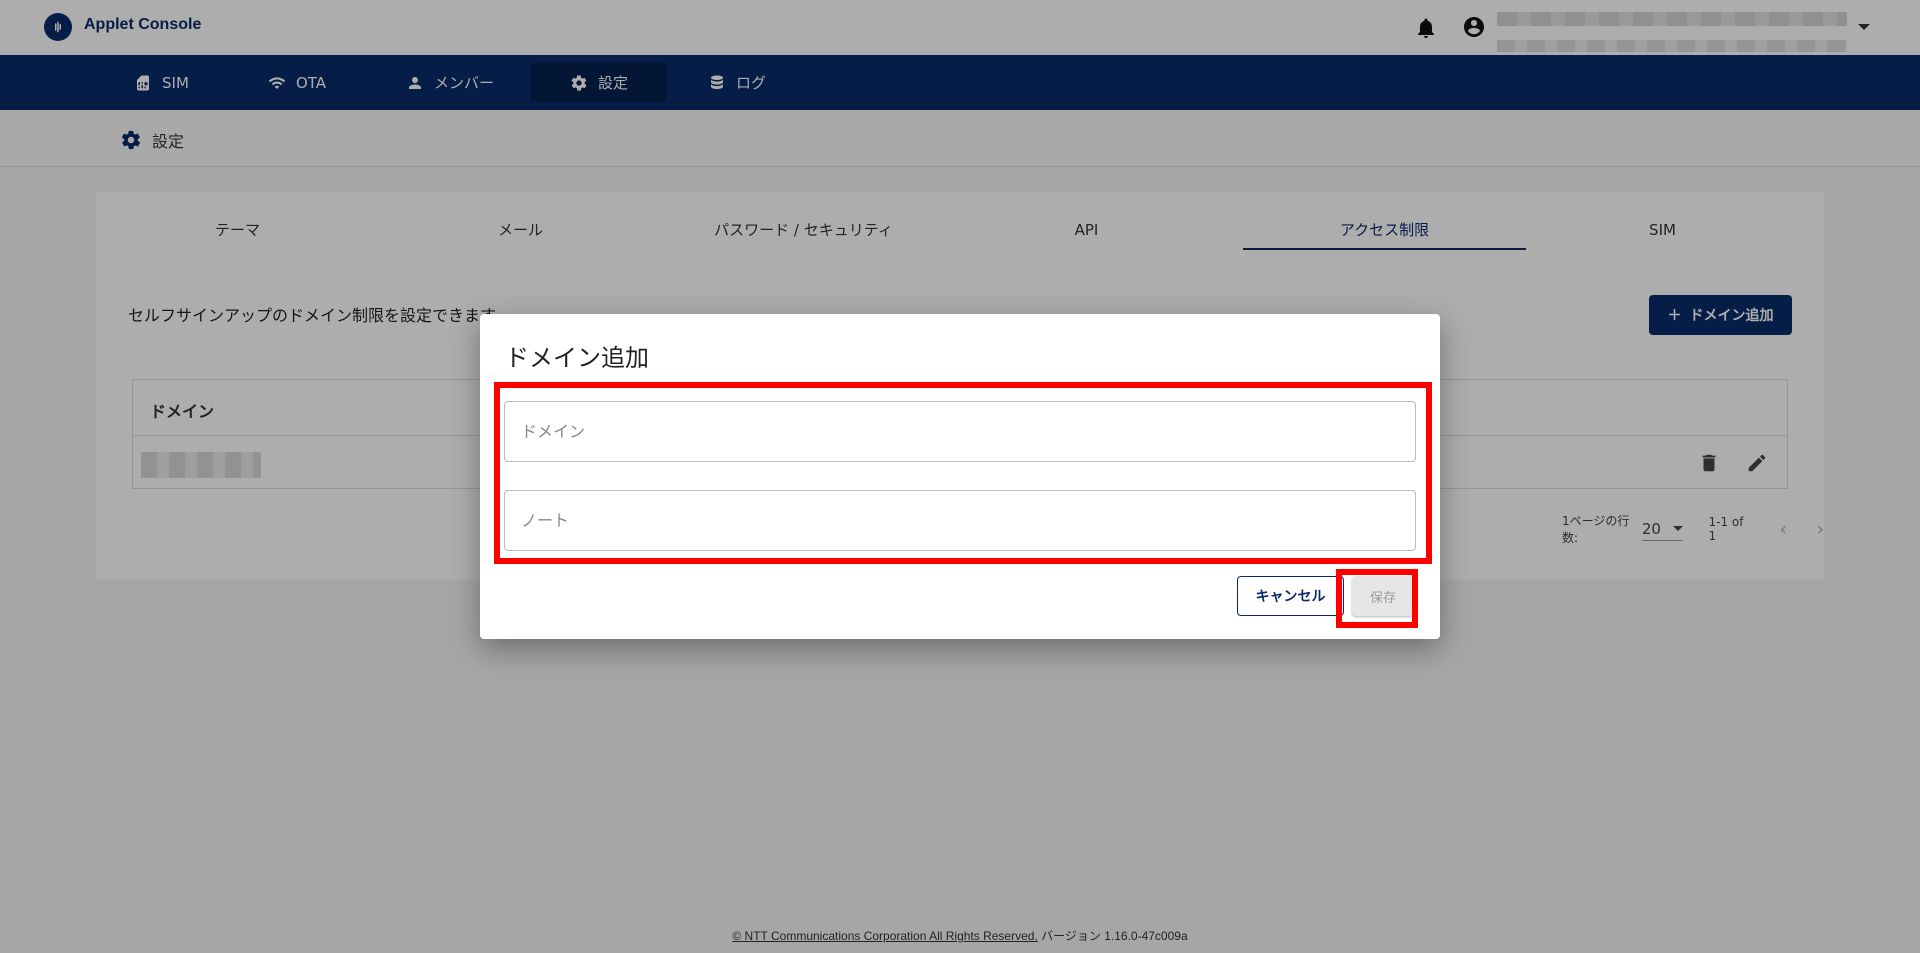 The image size is (1920, 953). What do you see at coordinates (1290, 596) in the screenshot?
I see `cancel-button: キャンセル` at bounding box center [1290, 596].